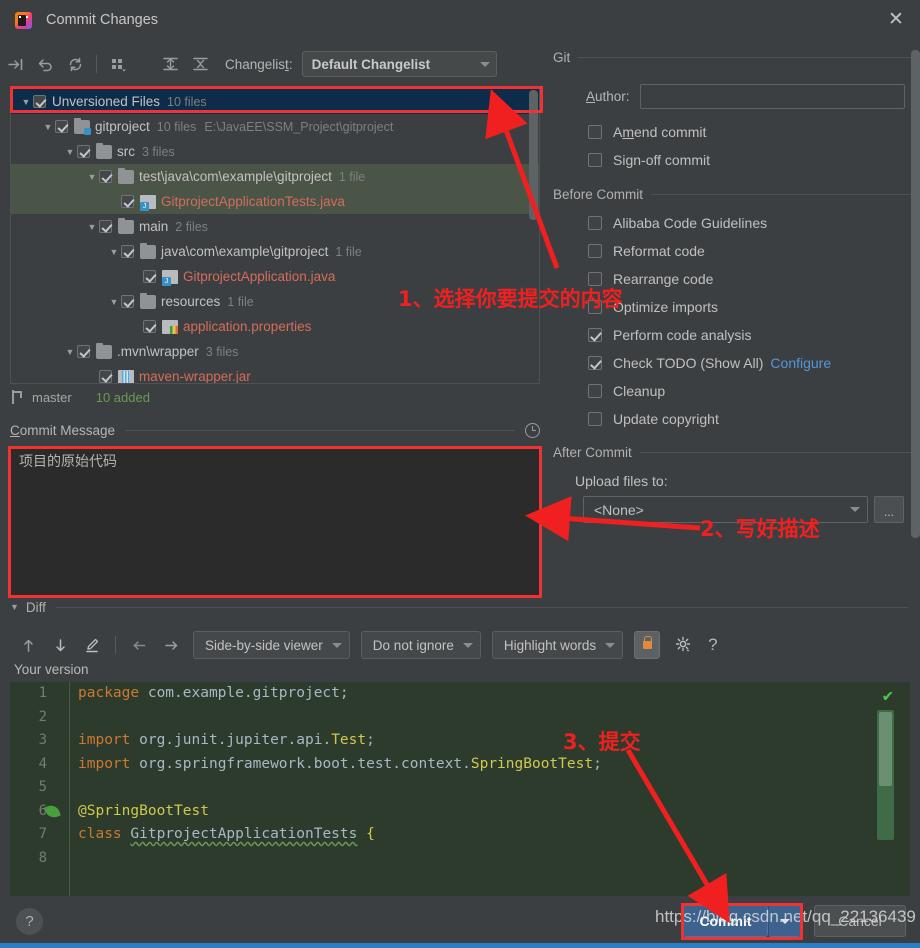  I want to click on tree-row: GitprojectApplicationTests.java, so click(275, 201).